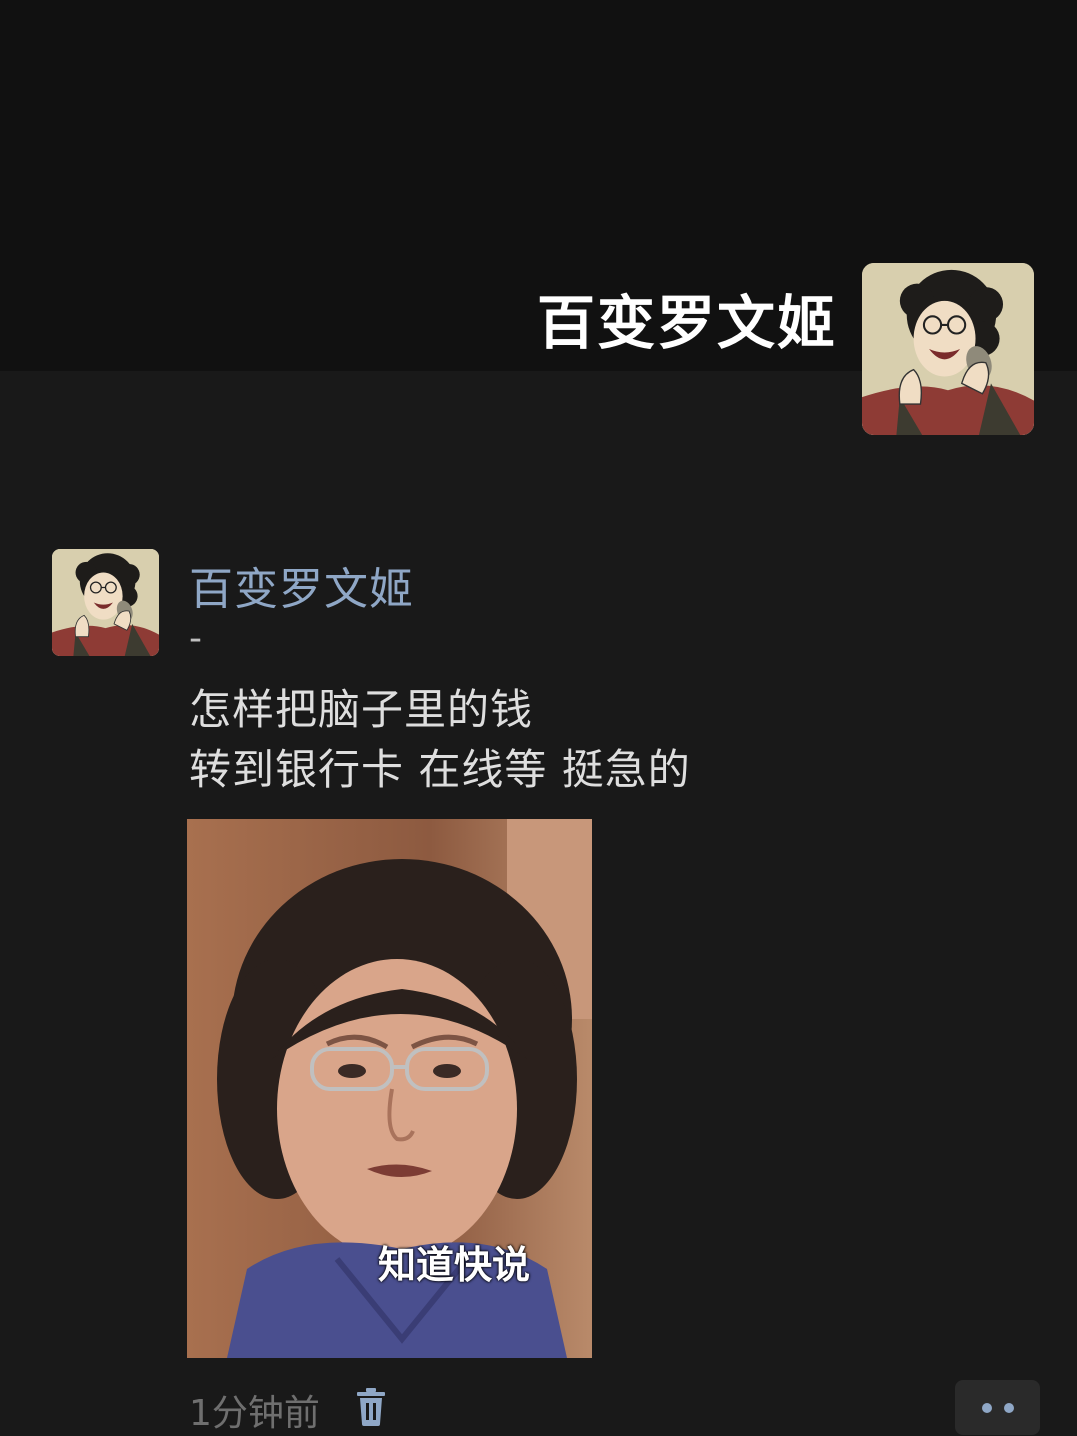  Describe the element at coordinates (301, 585) in the screenshot. I see `post-author-name: 百变罗文姬` at that location.